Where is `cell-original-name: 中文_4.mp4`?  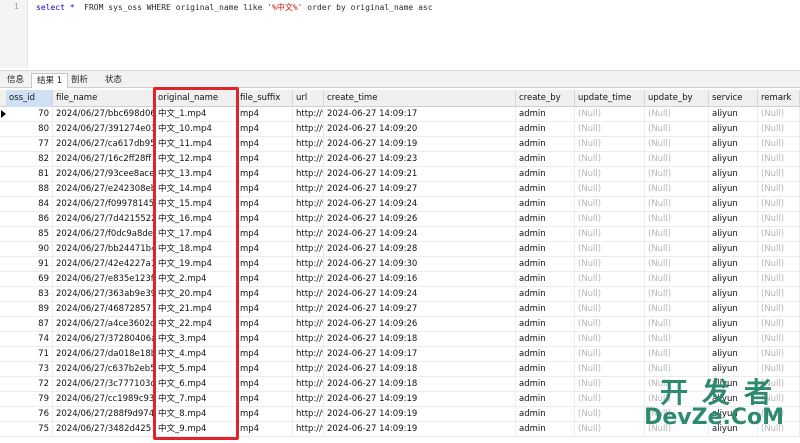 cell-original-name: 中文_4.mp4 is located at coordinates (196, 354).